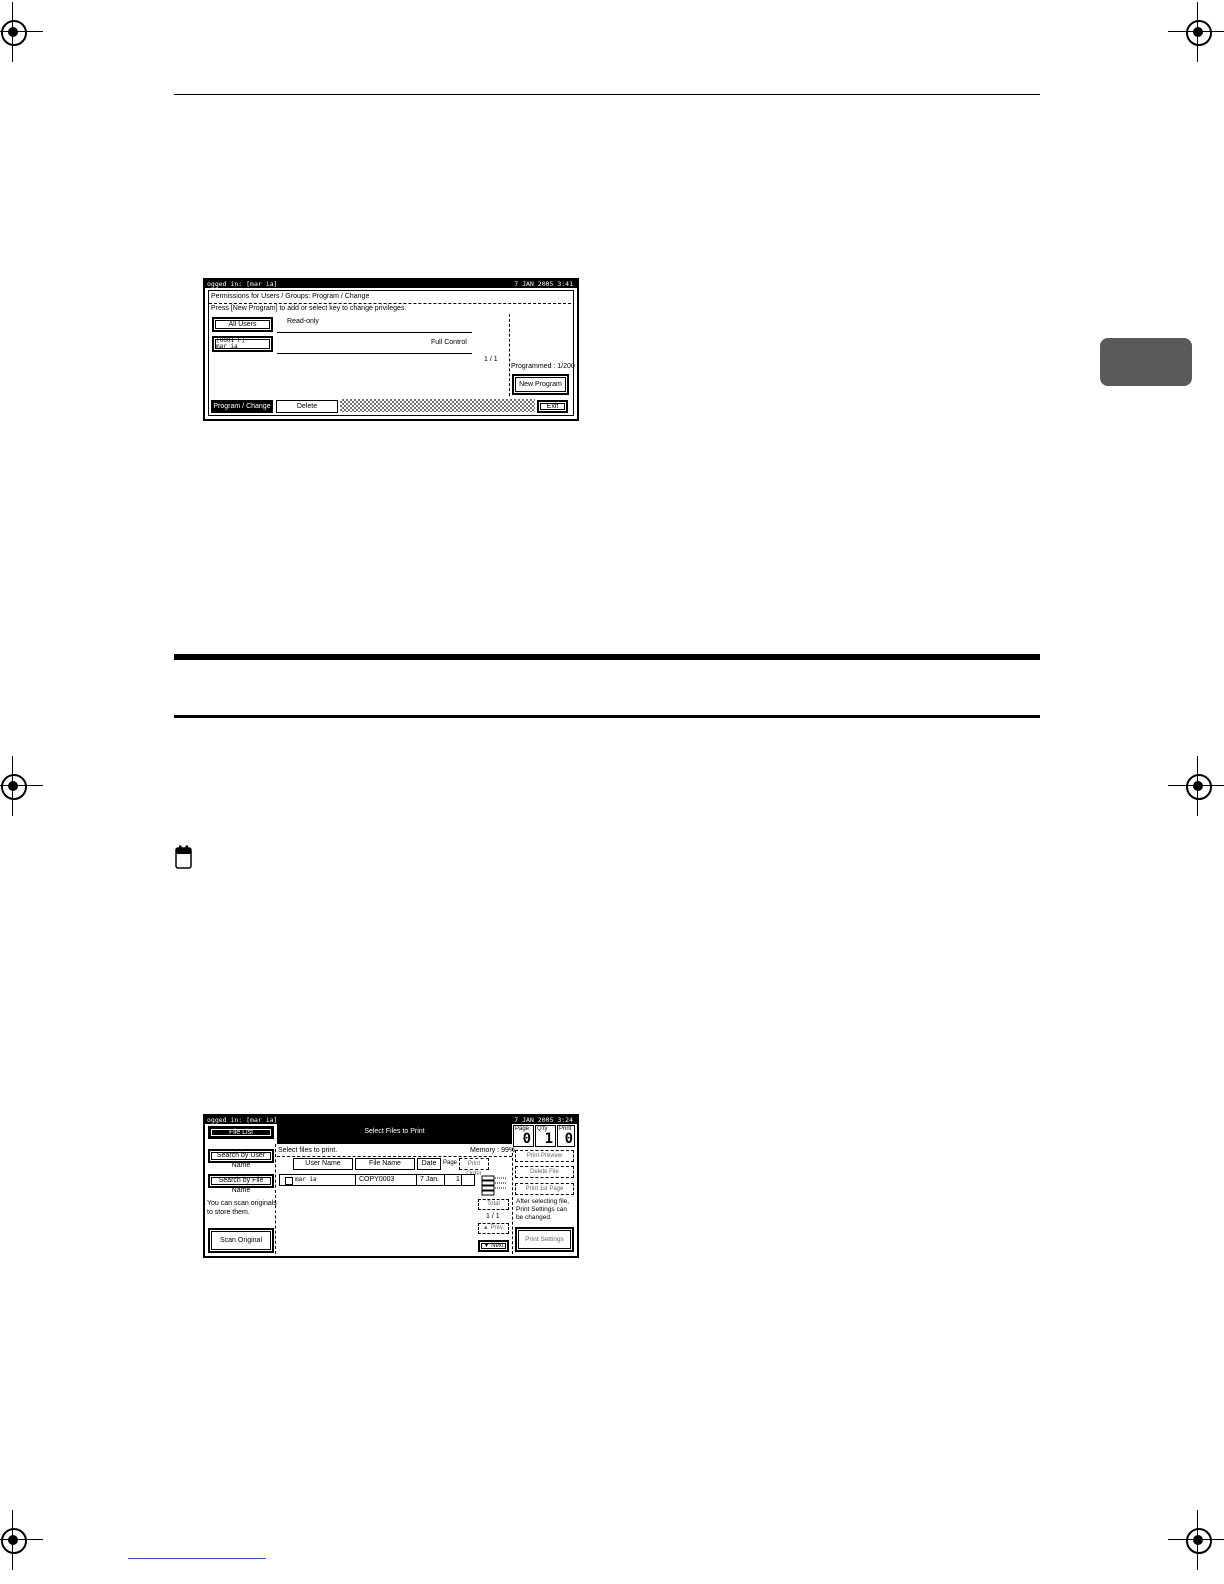  Describe the element at coordinates (1196, 1540) in the screenshot. I see `crop-mark-bottom-right-icon` at that location.